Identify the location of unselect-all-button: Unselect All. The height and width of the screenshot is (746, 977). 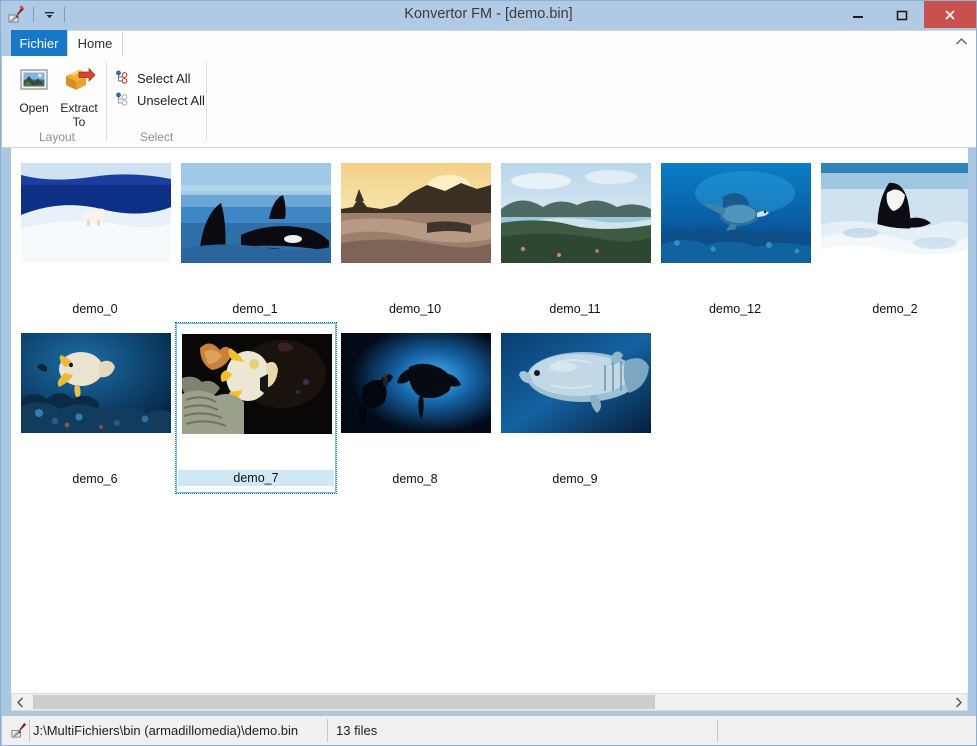
(160, 100).